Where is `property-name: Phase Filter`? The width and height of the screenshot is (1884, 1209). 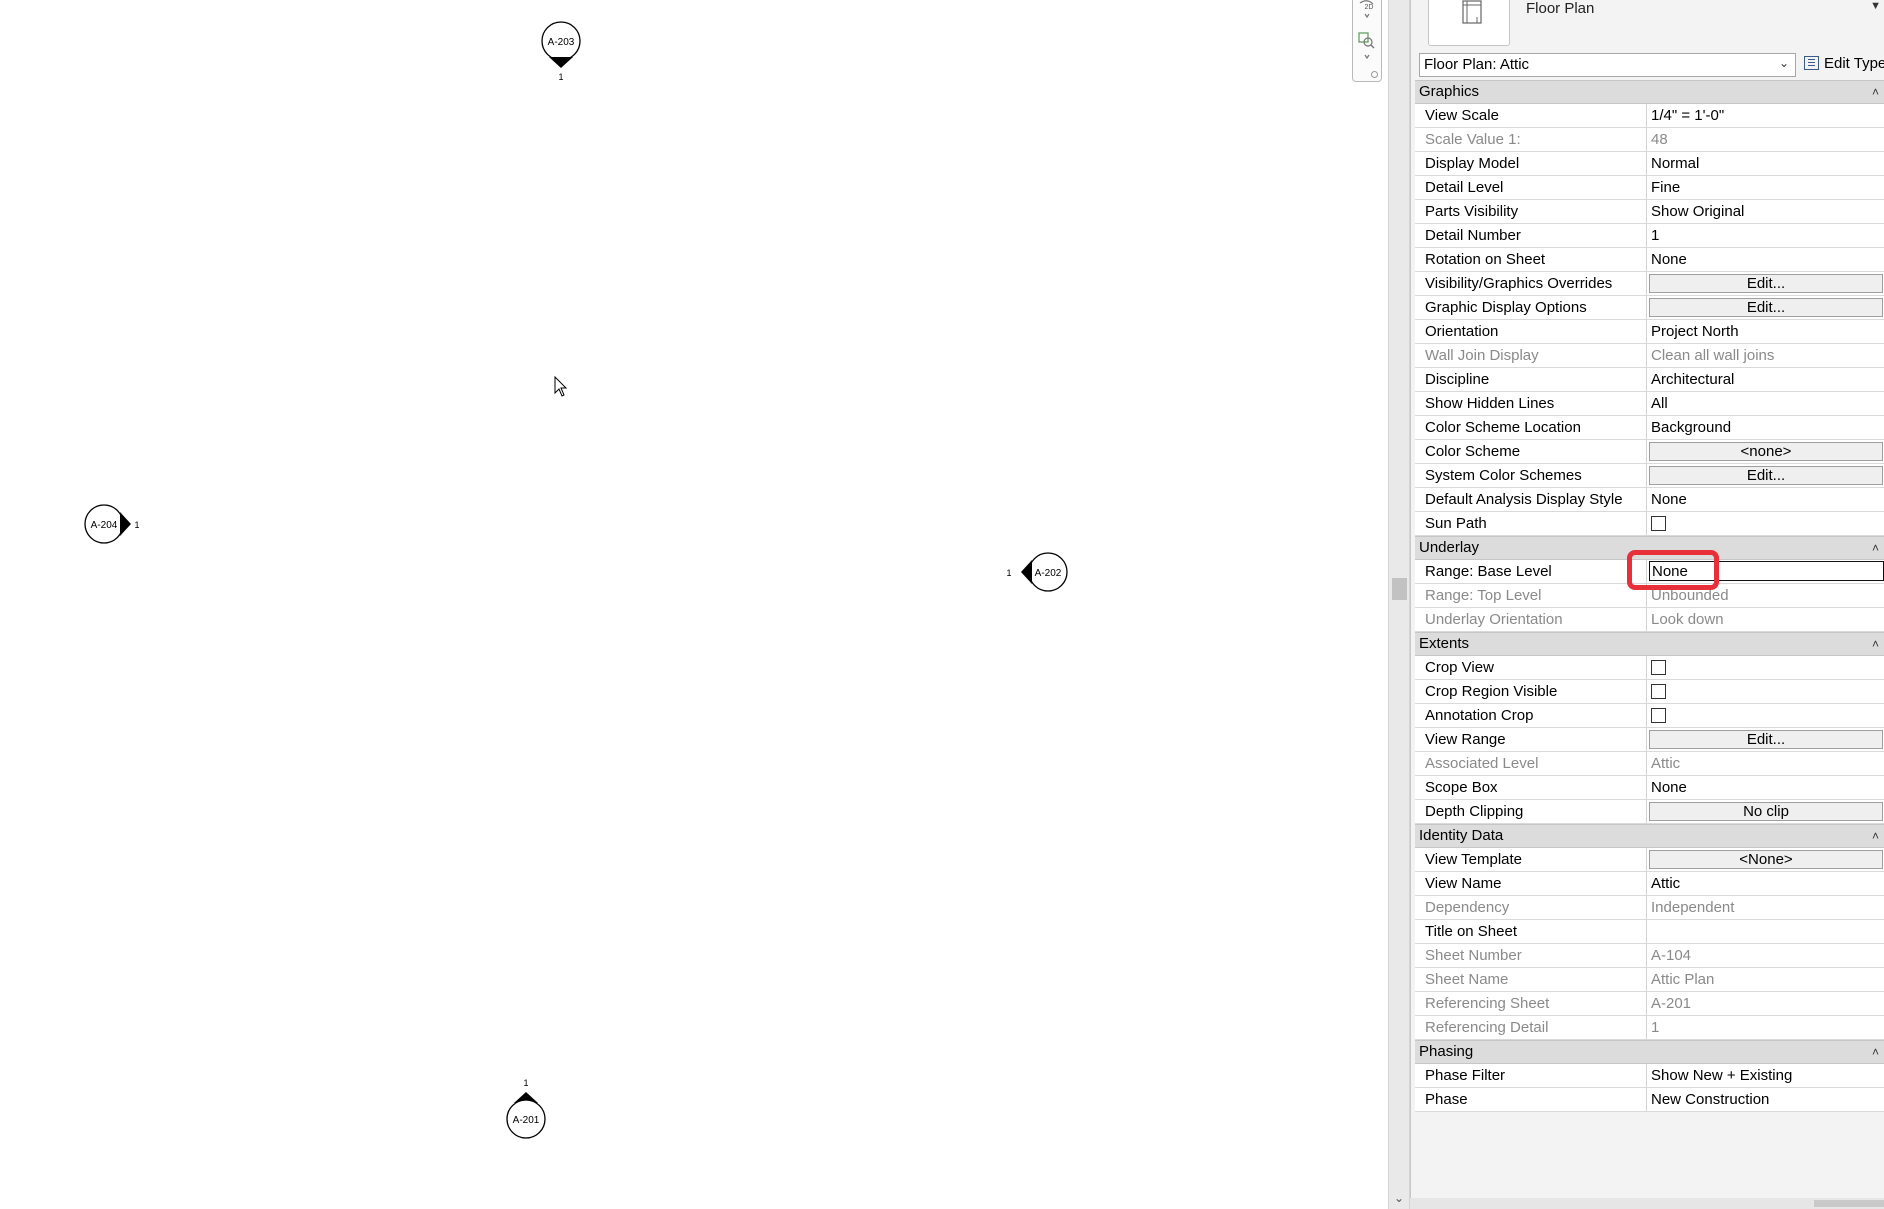
property-name: Phase Filter is located at coordinates (1531, 1075).